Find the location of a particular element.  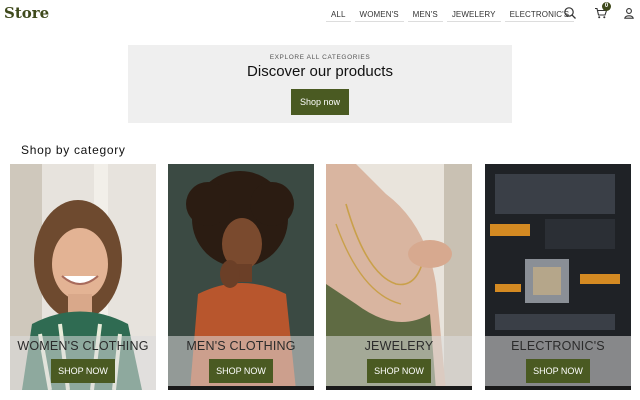

category-card-electronics: ELECTRONIC'S SHOP NOW is located at coordinates (558, 277).